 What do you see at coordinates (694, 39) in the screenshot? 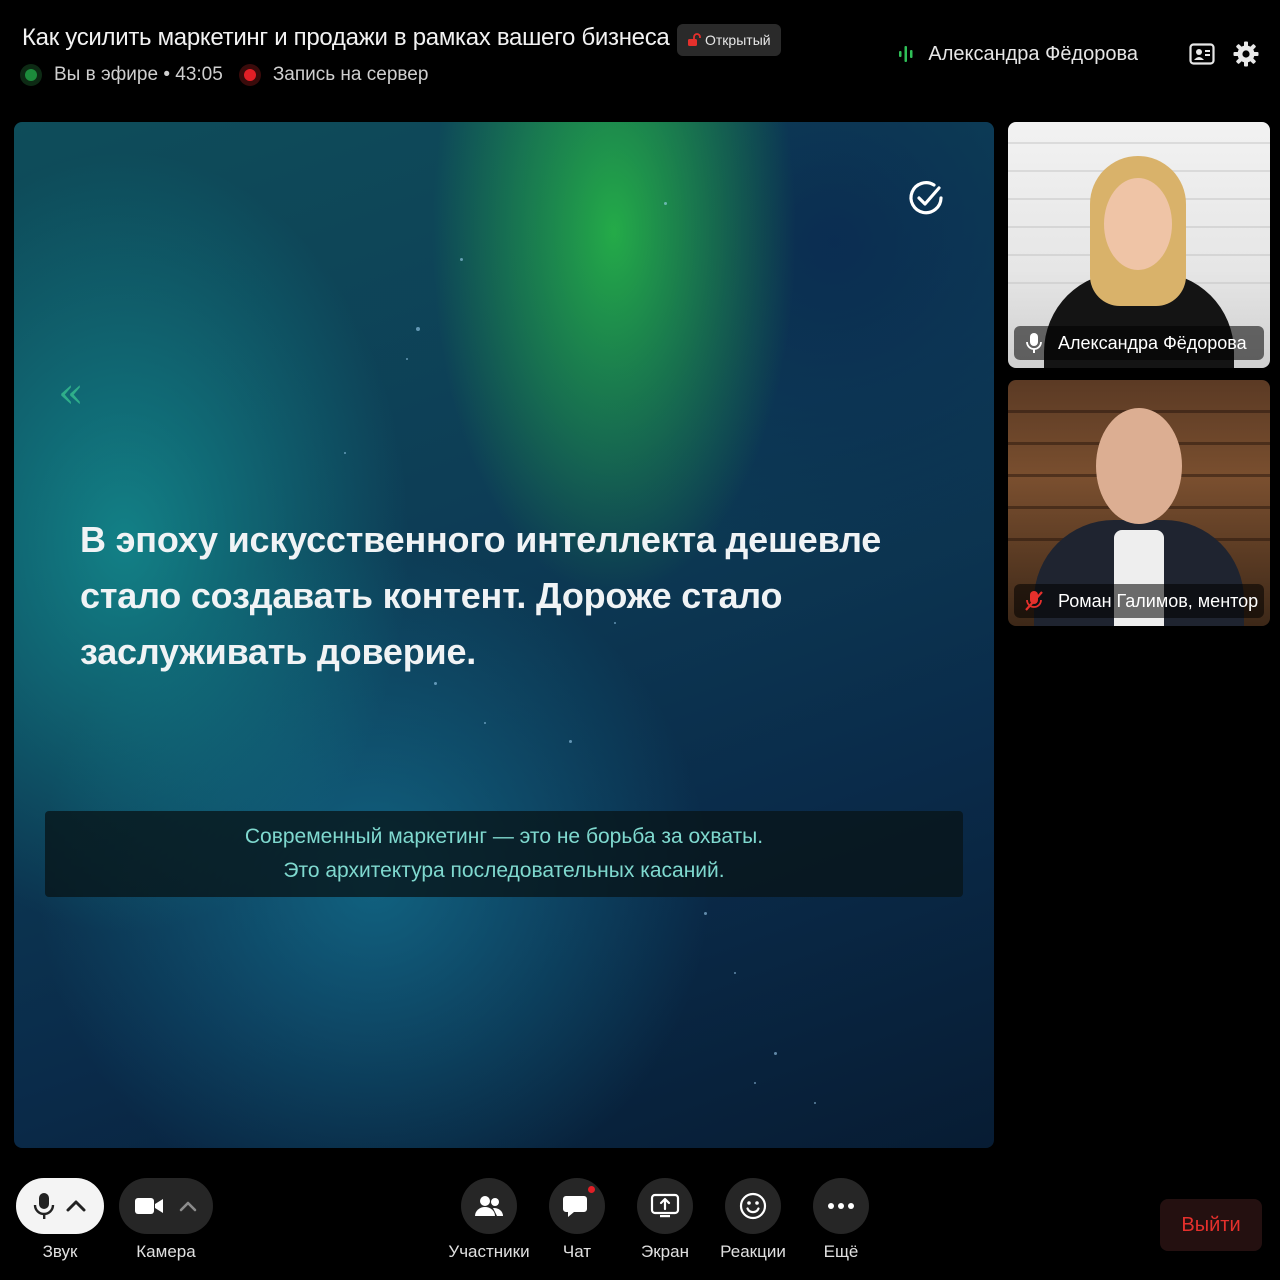
I see `unlock-icon` at bounding box center [694, 39].